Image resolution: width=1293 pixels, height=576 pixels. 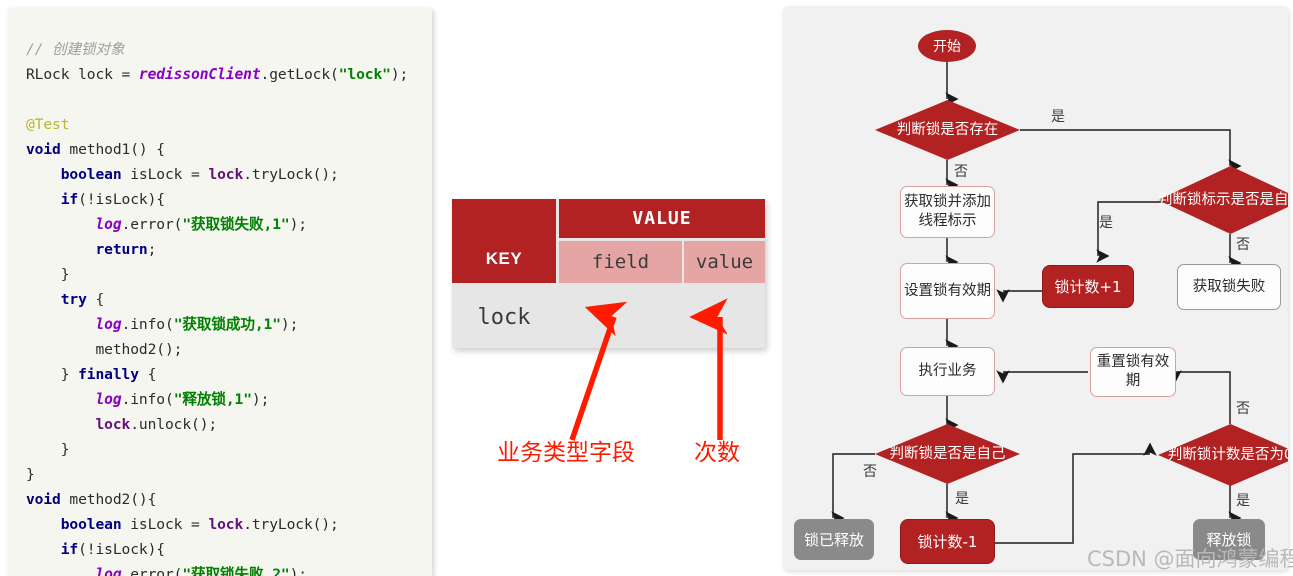 What do you see at coordinates (1133, 372) in the screenshot?
I see `flow-node-reset-lock-ttl: 重置锁有效期` at bounding box center [1133, 372].